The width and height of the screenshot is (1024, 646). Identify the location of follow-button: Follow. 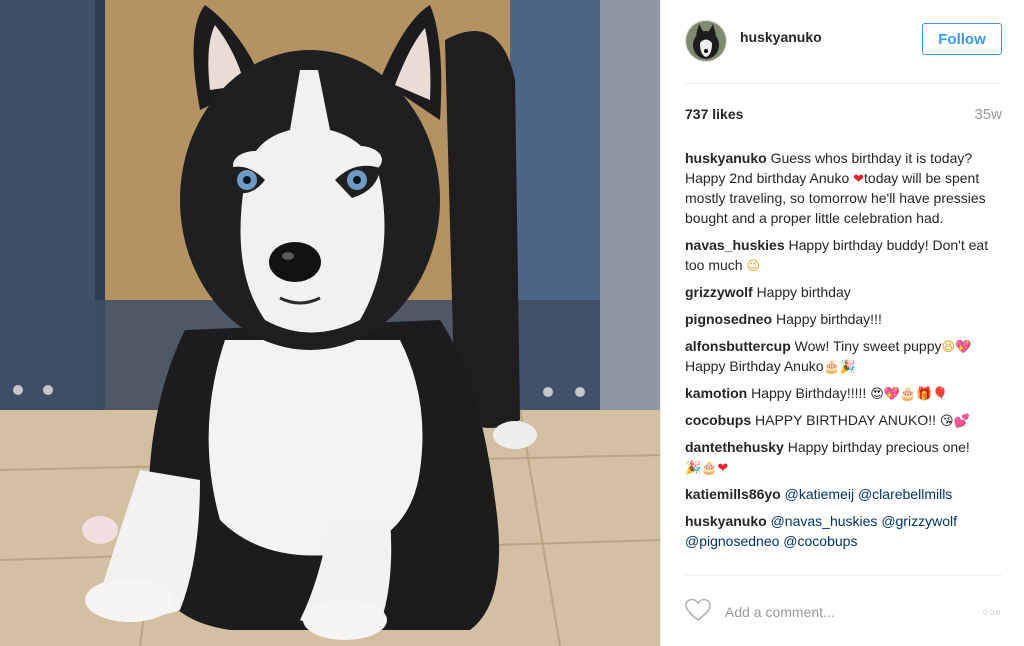
(962, 39).